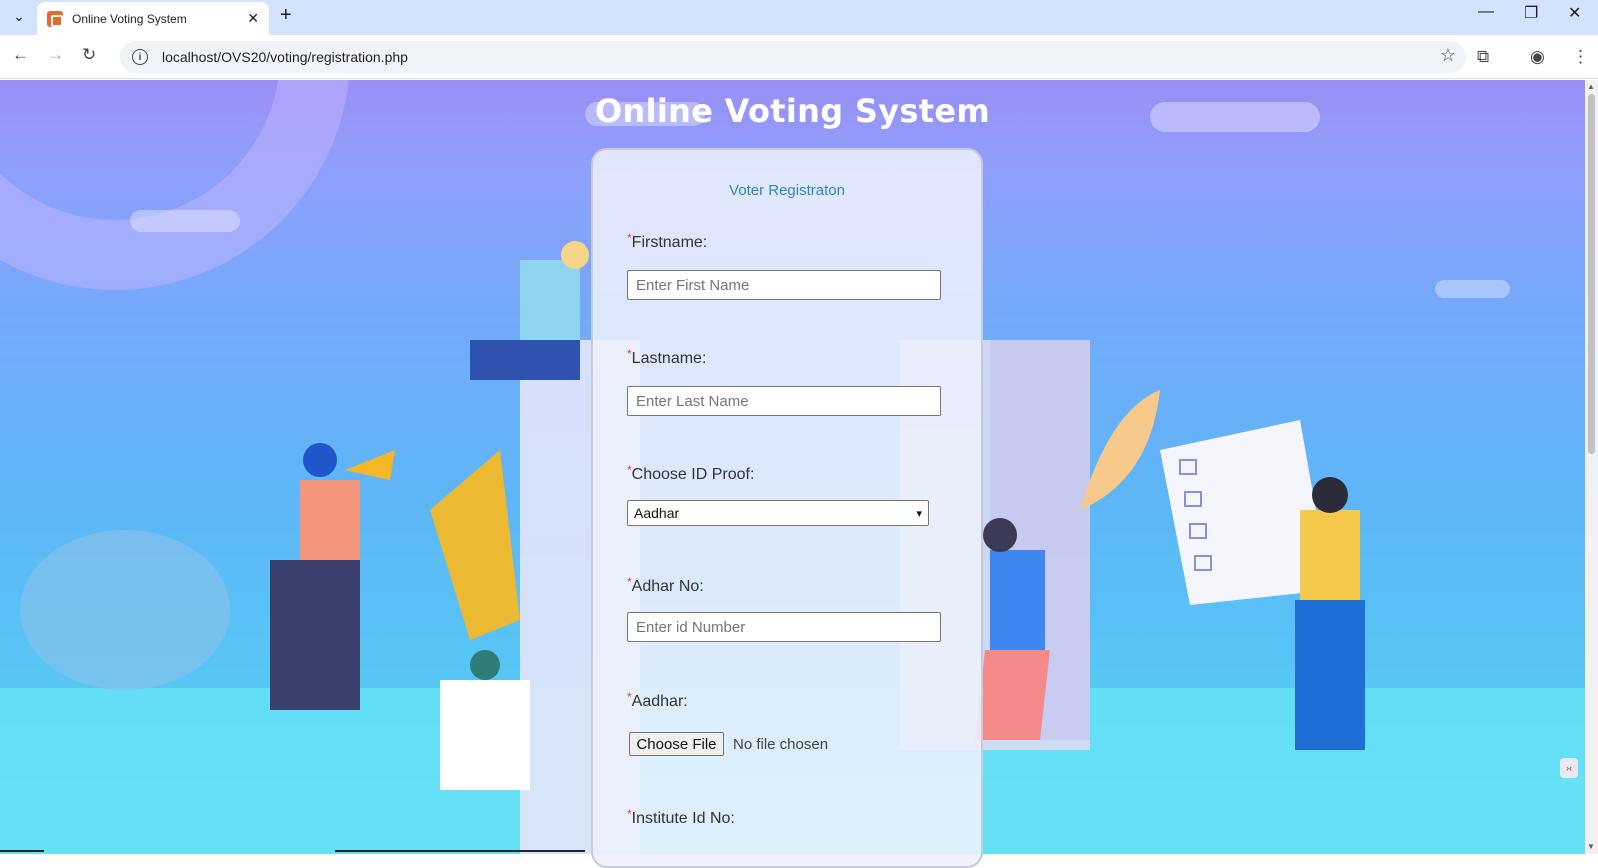 The width and height of the screenshot is (1598, 868). What do you see at coordinates (1448, 55) in the screenshot?
I see `star-icon: ☆` at bounding box center [1448, 55].